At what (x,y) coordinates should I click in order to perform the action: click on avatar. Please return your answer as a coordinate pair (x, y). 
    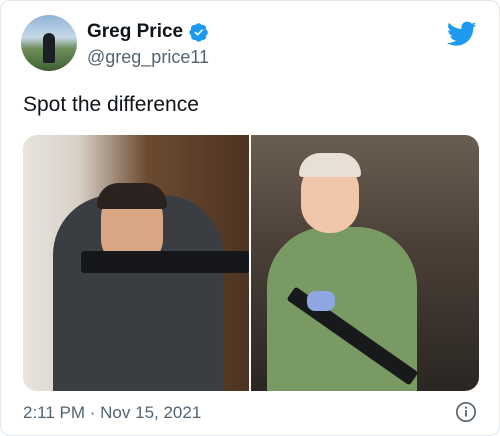
    Looking at the image, I should click on (49, 43).